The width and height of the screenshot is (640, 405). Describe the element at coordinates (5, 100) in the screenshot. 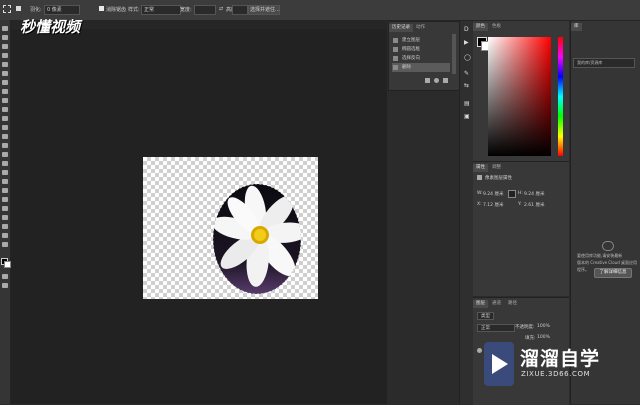

I see `stamp-tool-icon` at that location.